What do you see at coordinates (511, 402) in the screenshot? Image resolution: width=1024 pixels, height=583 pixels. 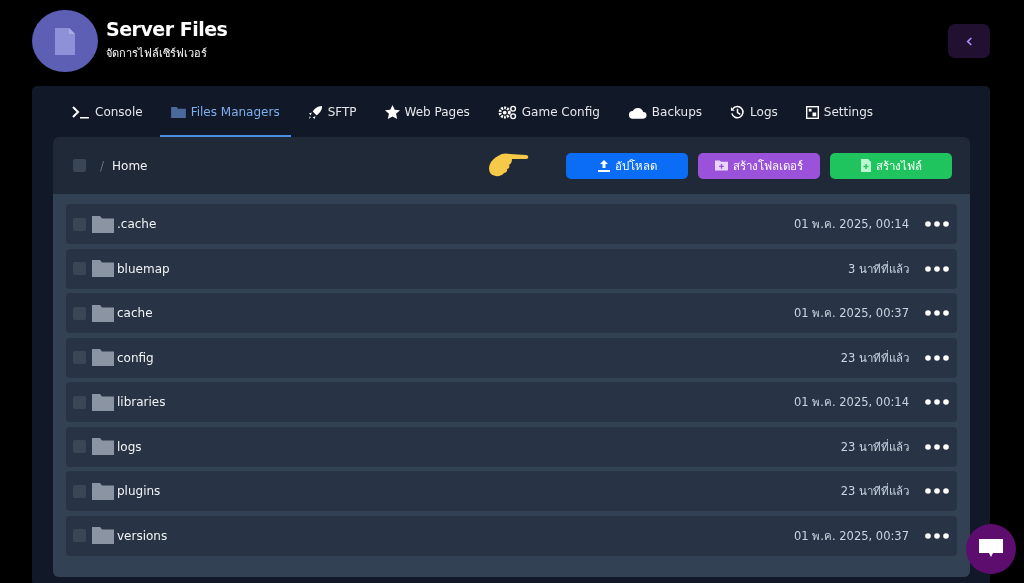 I see `file-row: libraries 01 พ.ค. 2025, 00:14` at bounding box center [511, 402].